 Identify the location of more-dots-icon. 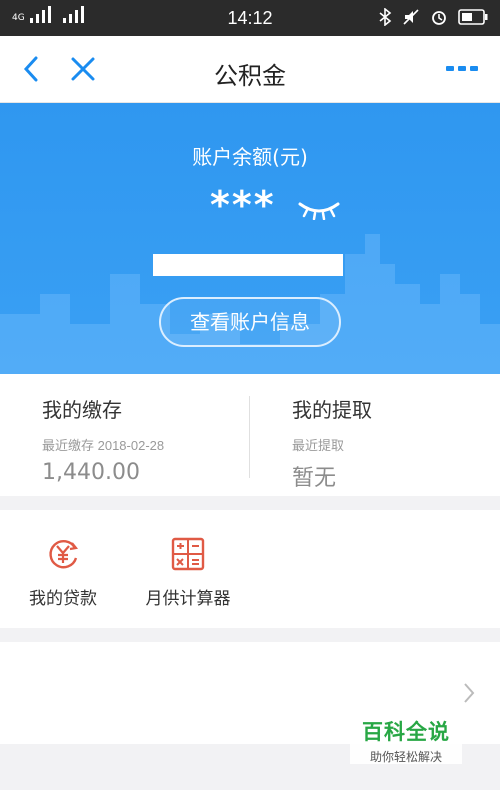
(462, 69).